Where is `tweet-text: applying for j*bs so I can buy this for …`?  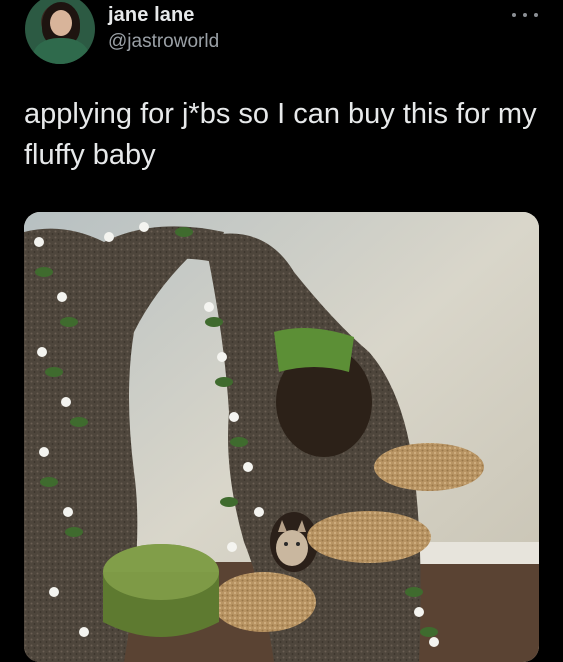
tweet-text: applying for j*bs so I can buy this for … is located at coordinates (280, 134).